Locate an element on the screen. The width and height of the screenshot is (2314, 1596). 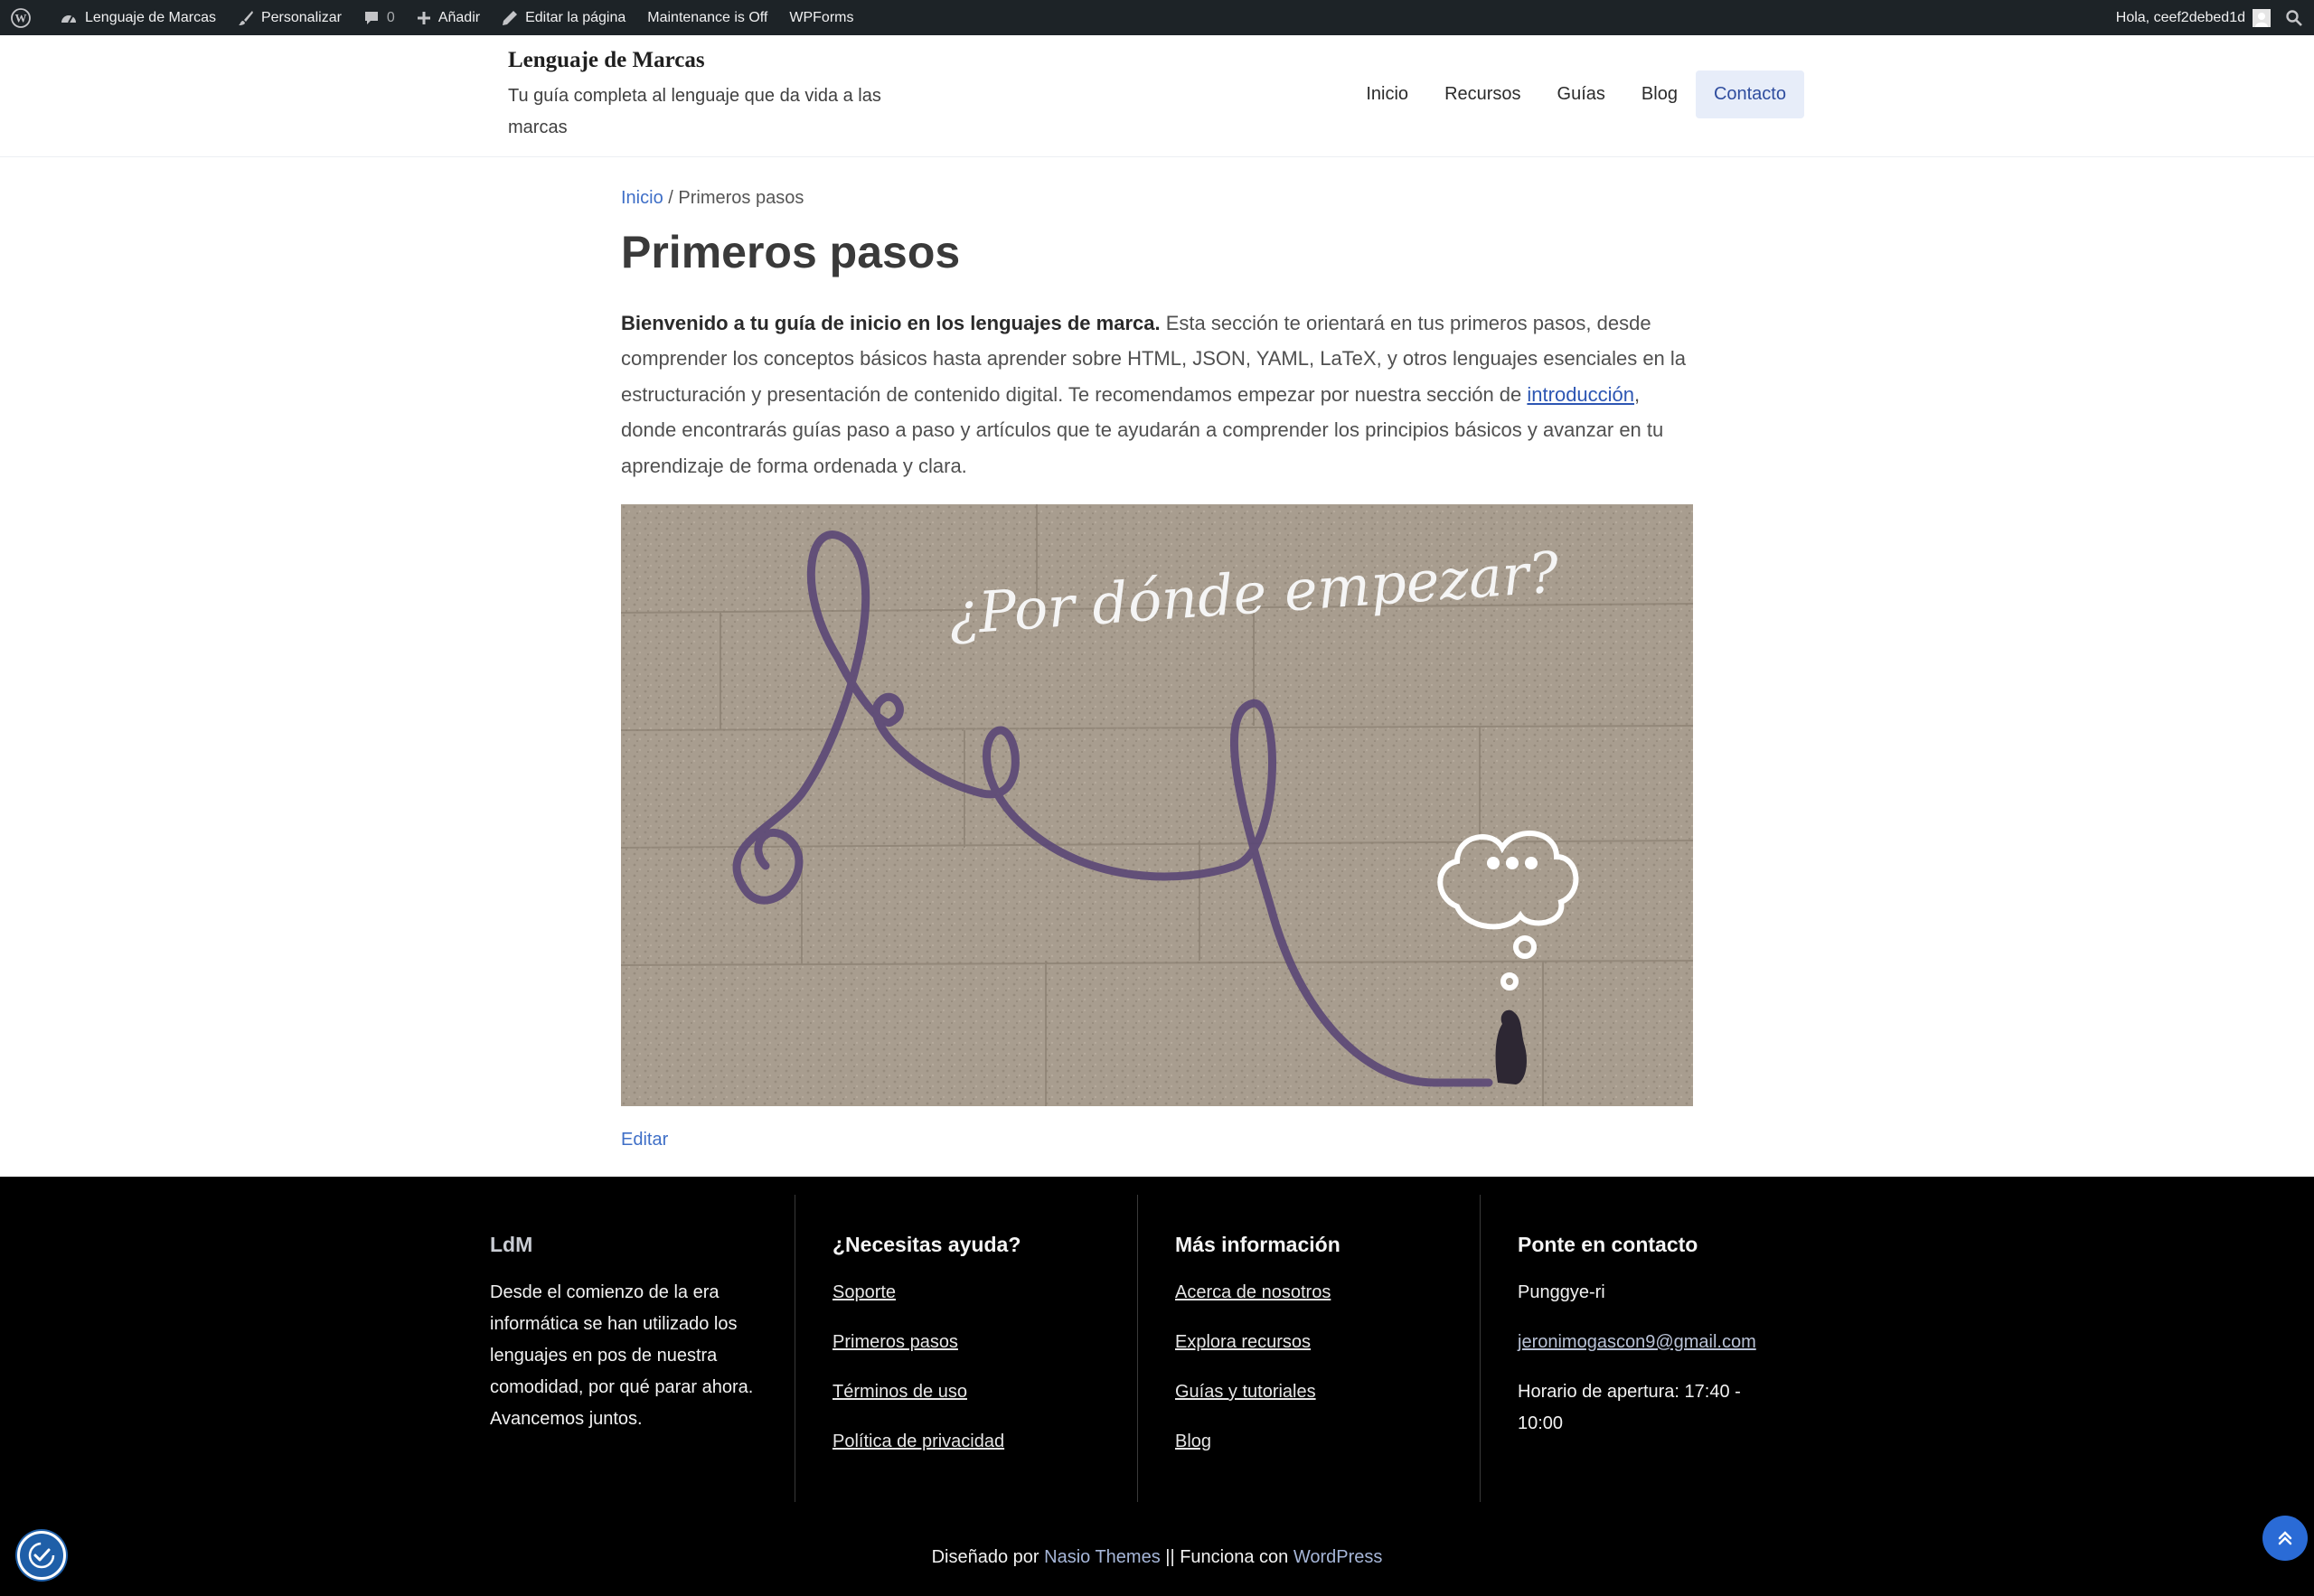
footer-heading-ldm: LdM is located at coordinates (512, 1244).